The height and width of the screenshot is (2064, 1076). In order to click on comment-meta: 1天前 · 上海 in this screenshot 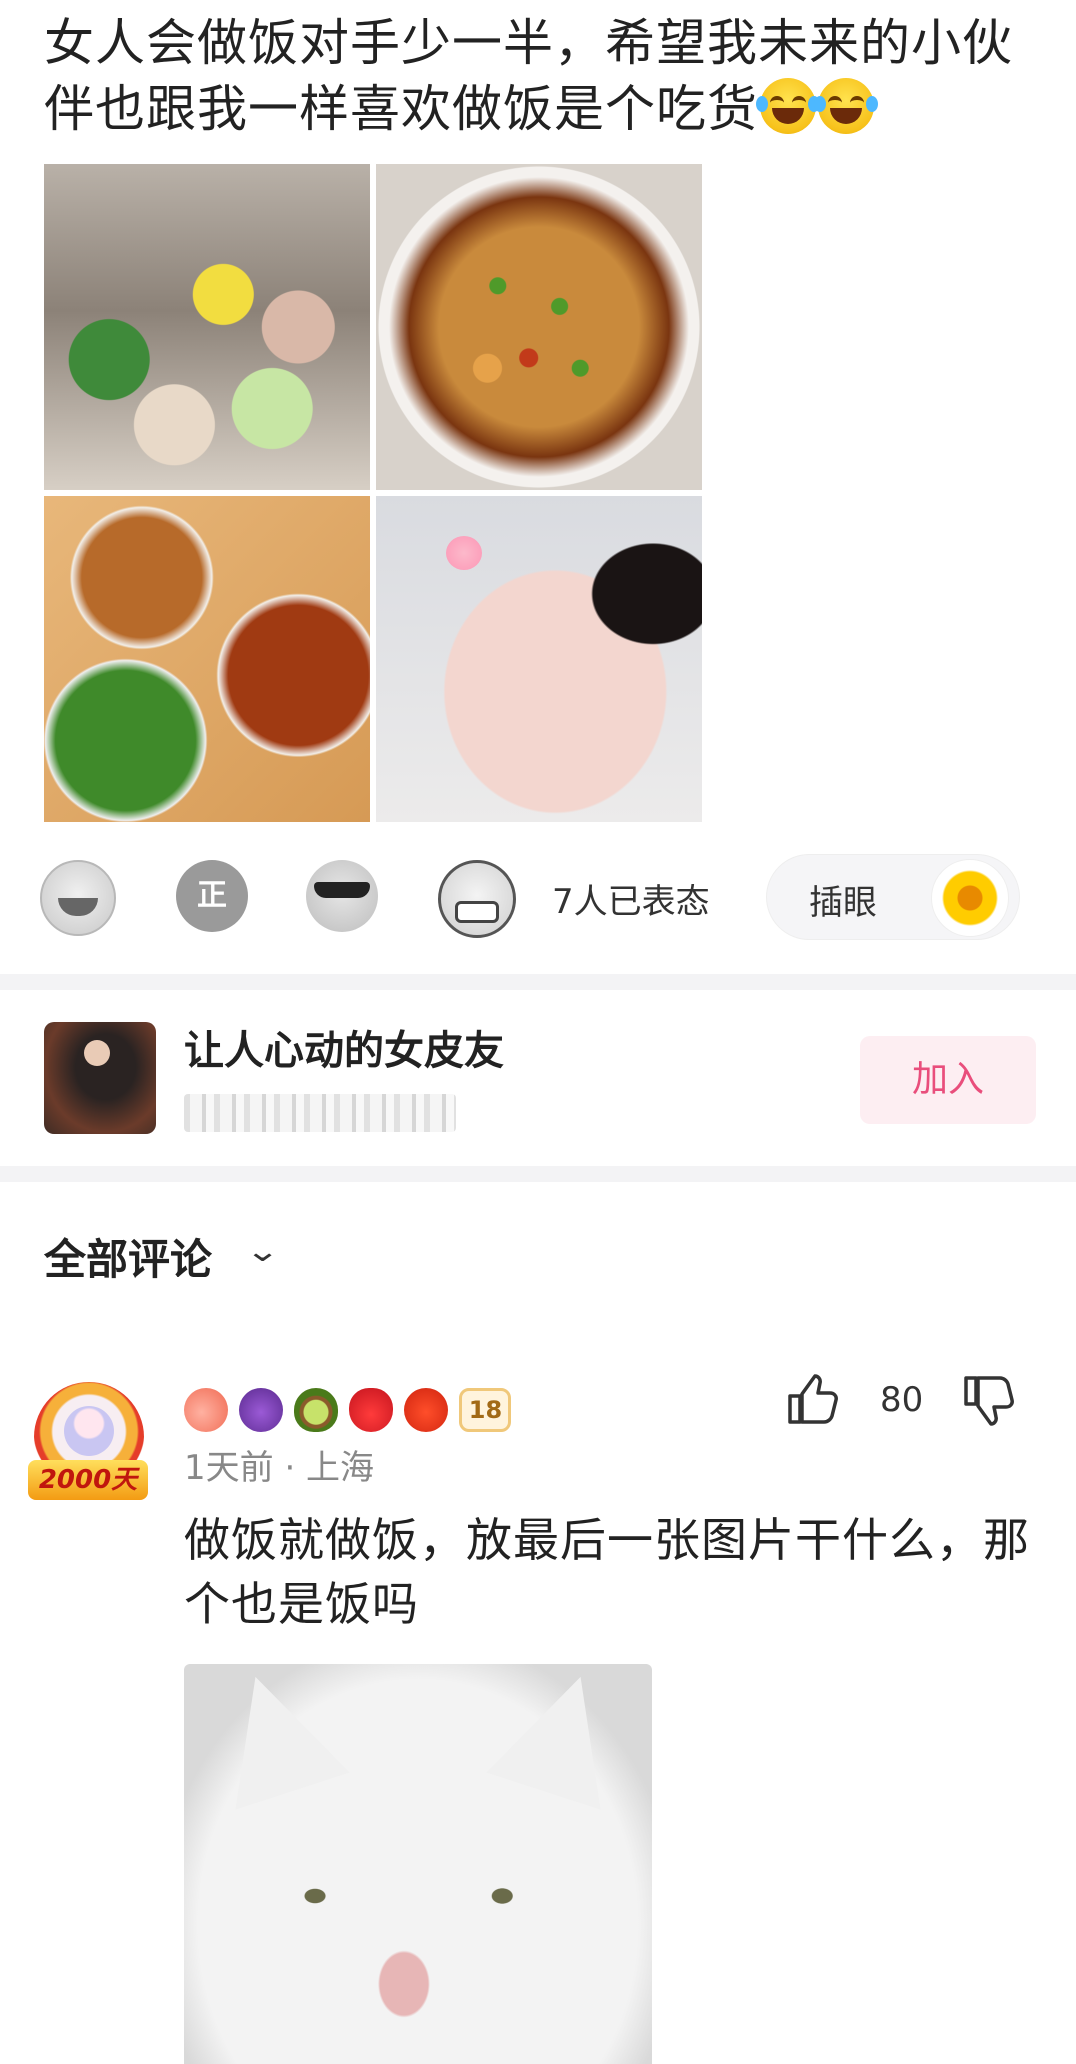, I will do `click(279, 1468)`.